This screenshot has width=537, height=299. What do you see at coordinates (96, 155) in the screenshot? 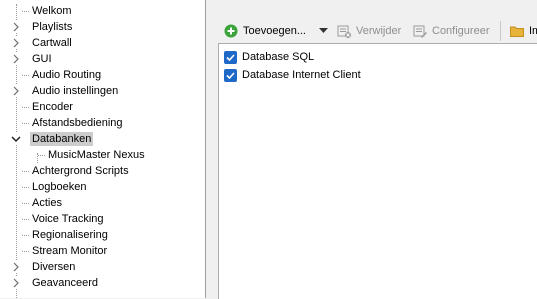
I see `tree-item-label: MusicMaster Nexus` at bounding box center [96, 155].